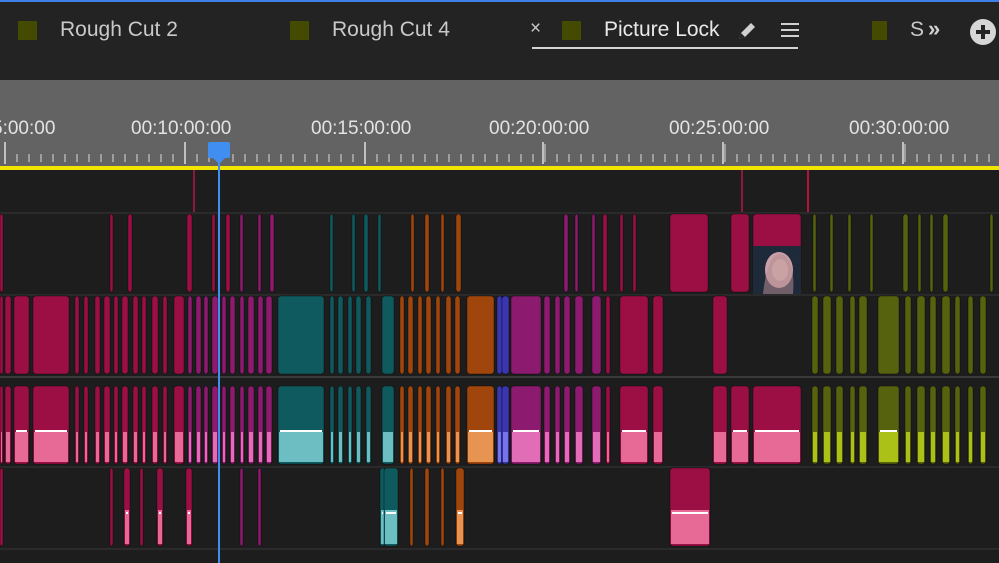  I want to click on clip-thumbnail, so click(777, 270).